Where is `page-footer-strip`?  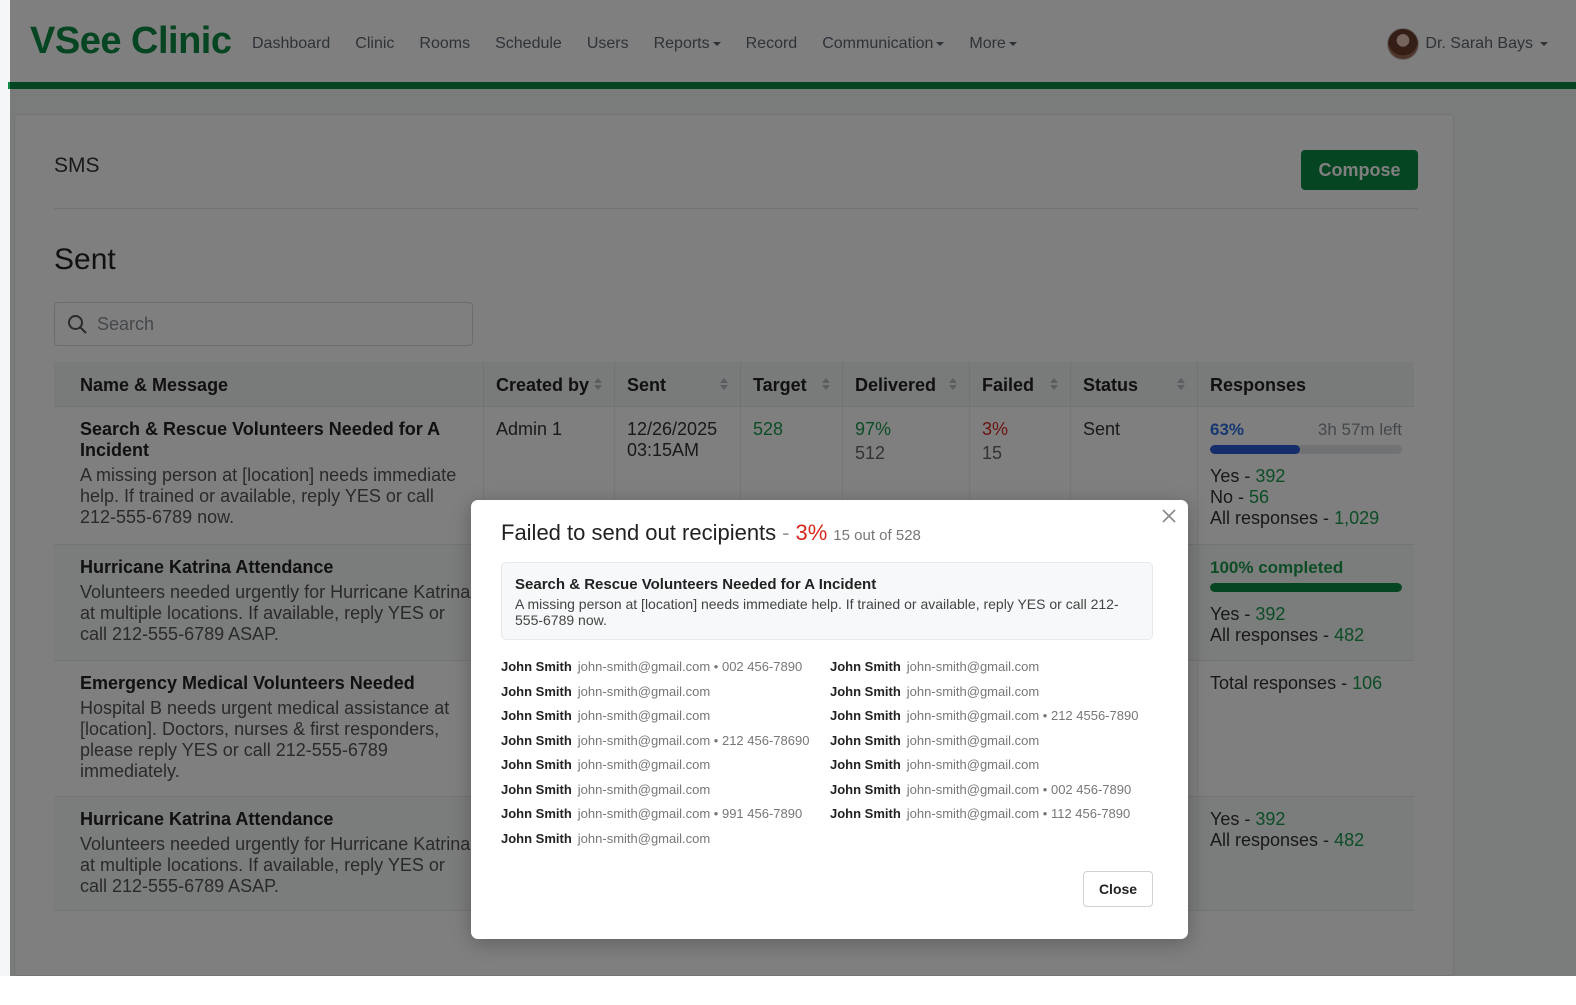 page-footer-strip is located at coordinates (788, 990).